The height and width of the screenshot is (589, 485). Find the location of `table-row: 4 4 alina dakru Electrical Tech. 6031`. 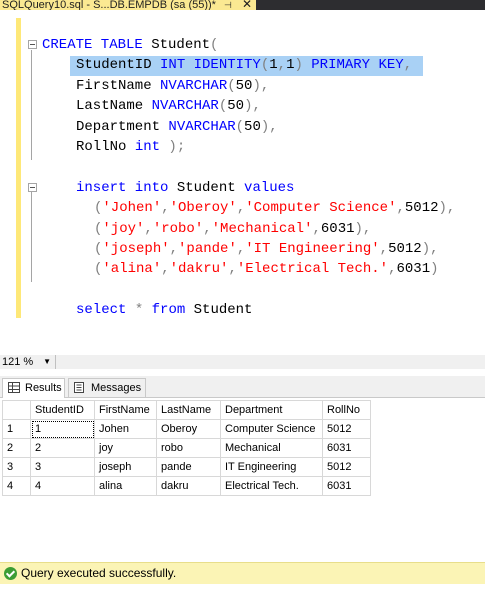

table-row: 4 4 alina dakru Electrical Tech. 6031 is located at coordinates (186, 486).